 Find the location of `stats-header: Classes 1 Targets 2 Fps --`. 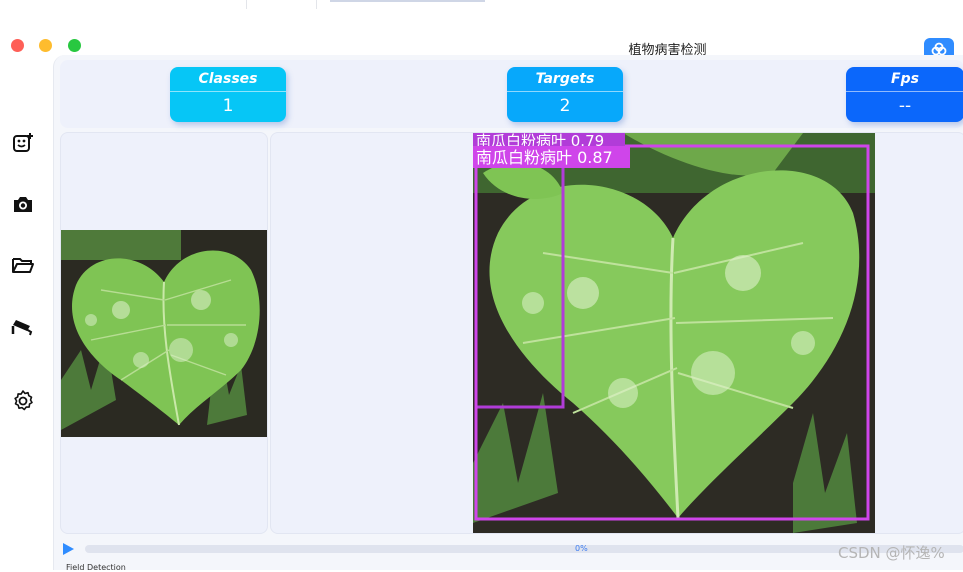

stats-header: Classes 1 Targets 2 Fps -- is located at coordinates (511, 94).